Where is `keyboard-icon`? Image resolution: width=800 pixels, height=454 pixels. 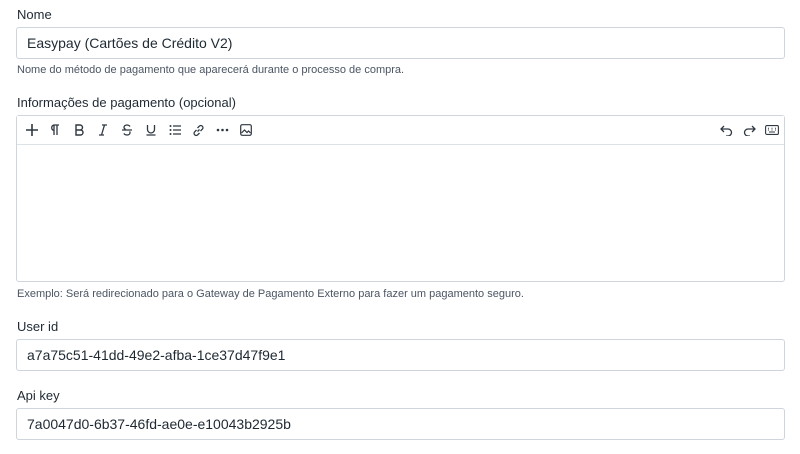 keyboard-icon is located at coordinates (772, 130).